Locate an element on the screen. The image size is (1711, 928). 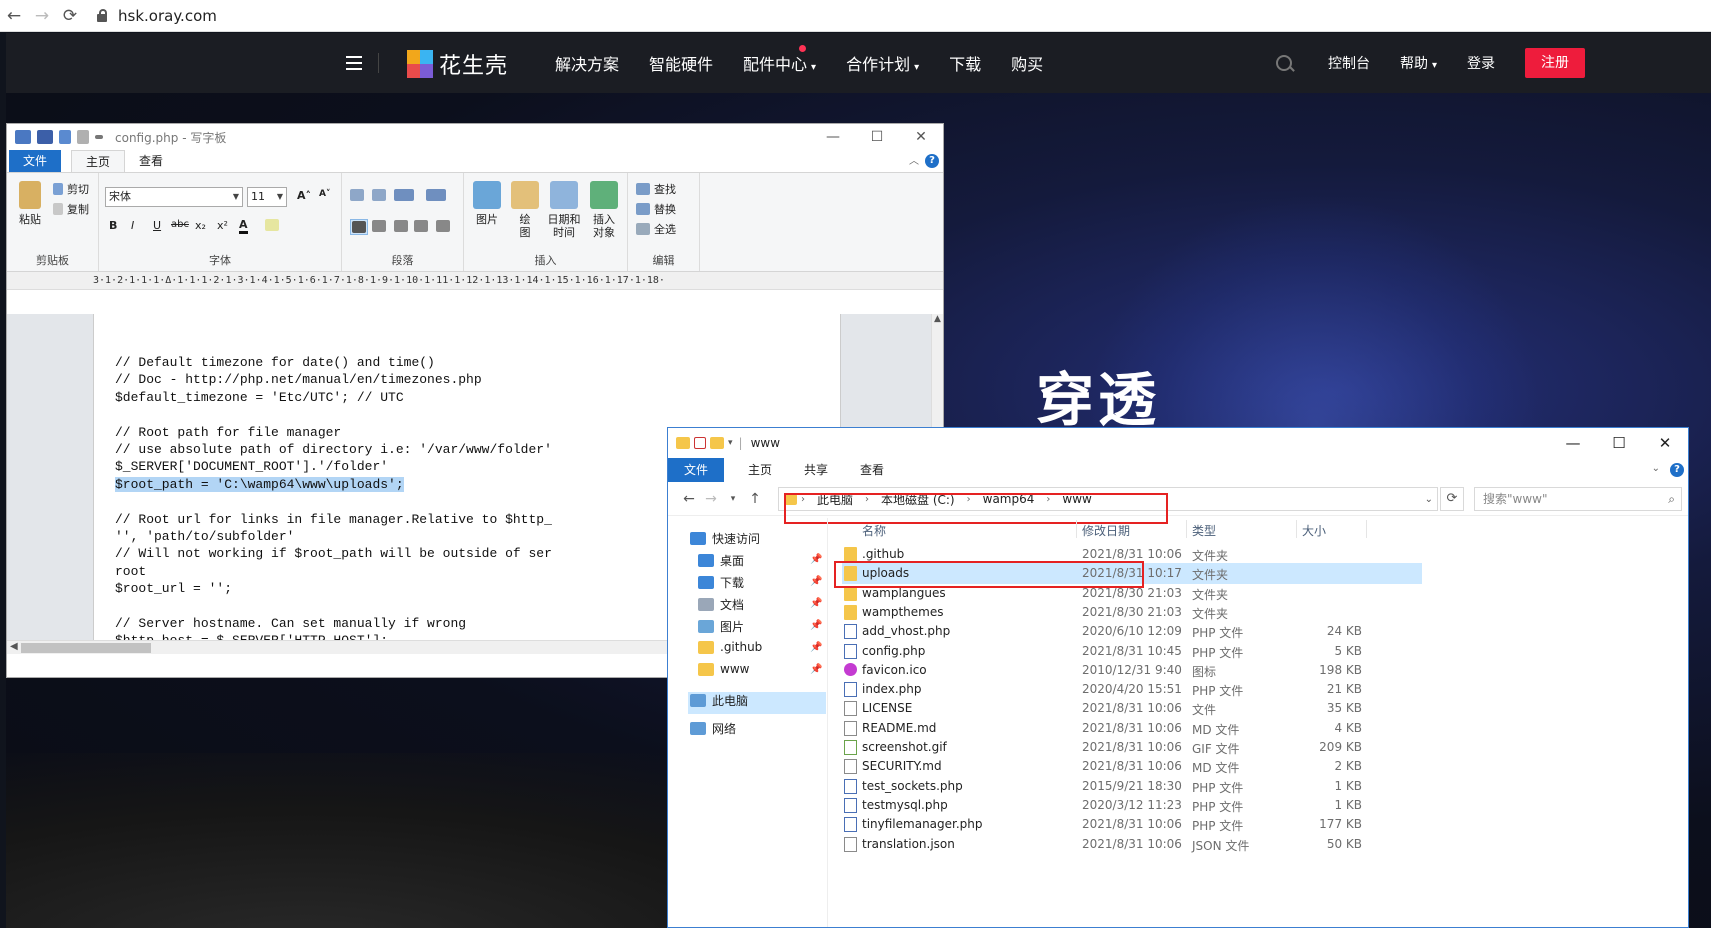
superscript-button: x² is located at coordinates (222, 225).